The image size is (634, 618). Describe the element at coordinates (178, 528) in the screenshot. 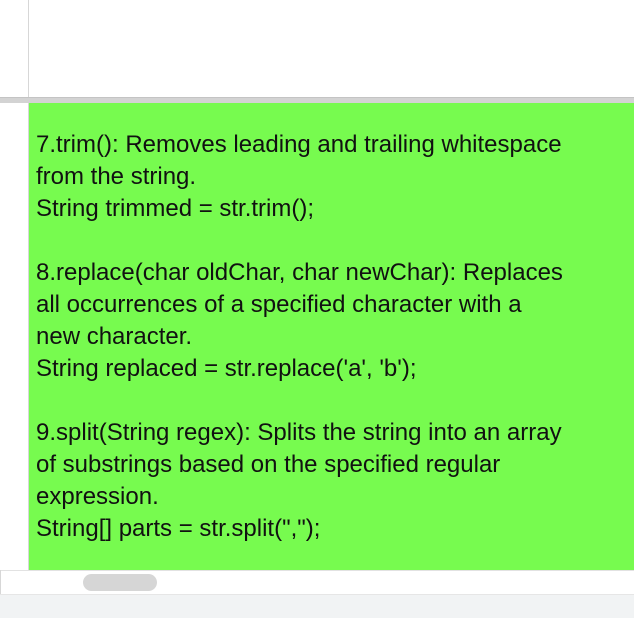

I see `cell-line: String[] parts = str.split(",");` at that location.